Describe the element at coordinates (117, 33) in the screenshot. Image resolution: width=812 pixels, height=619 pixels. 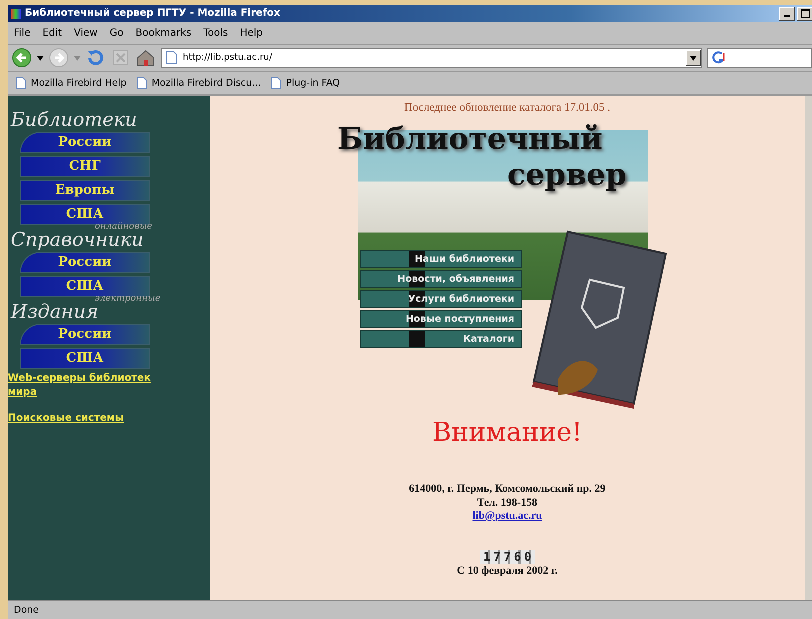
I see `menu-item: Go` at that location.